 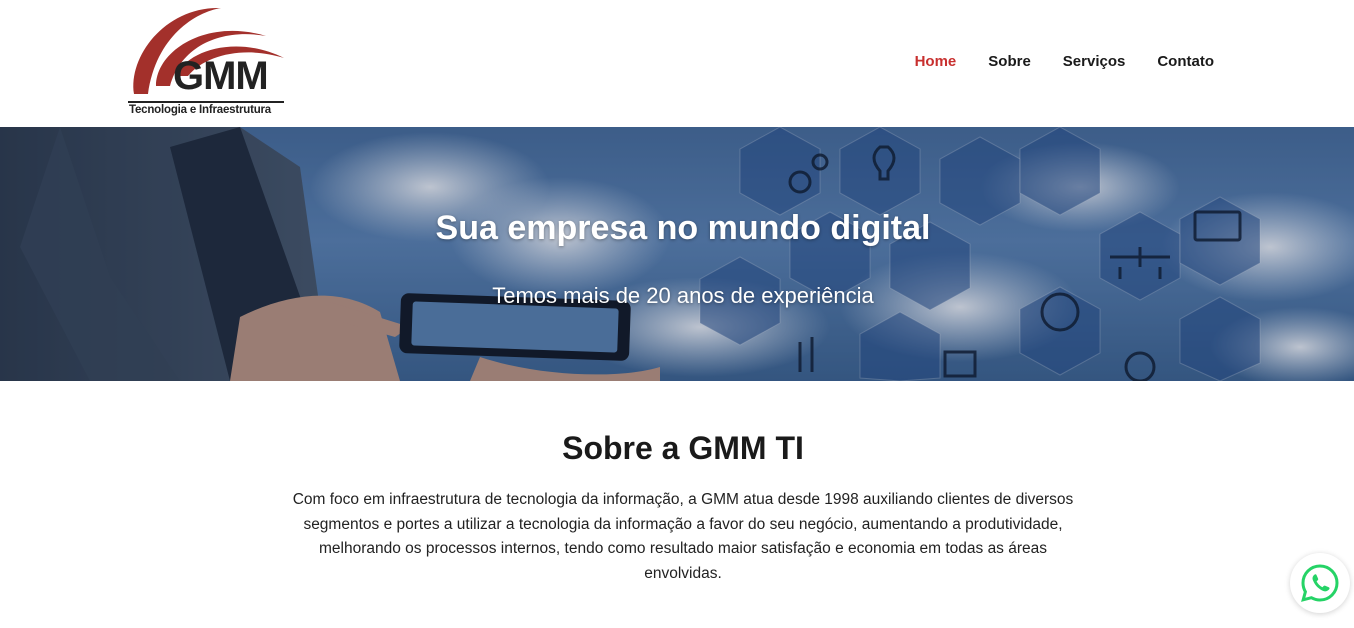 I want to click on logo: GMM Tecnologia e Infraestrutura, so click(x=207, y=63).